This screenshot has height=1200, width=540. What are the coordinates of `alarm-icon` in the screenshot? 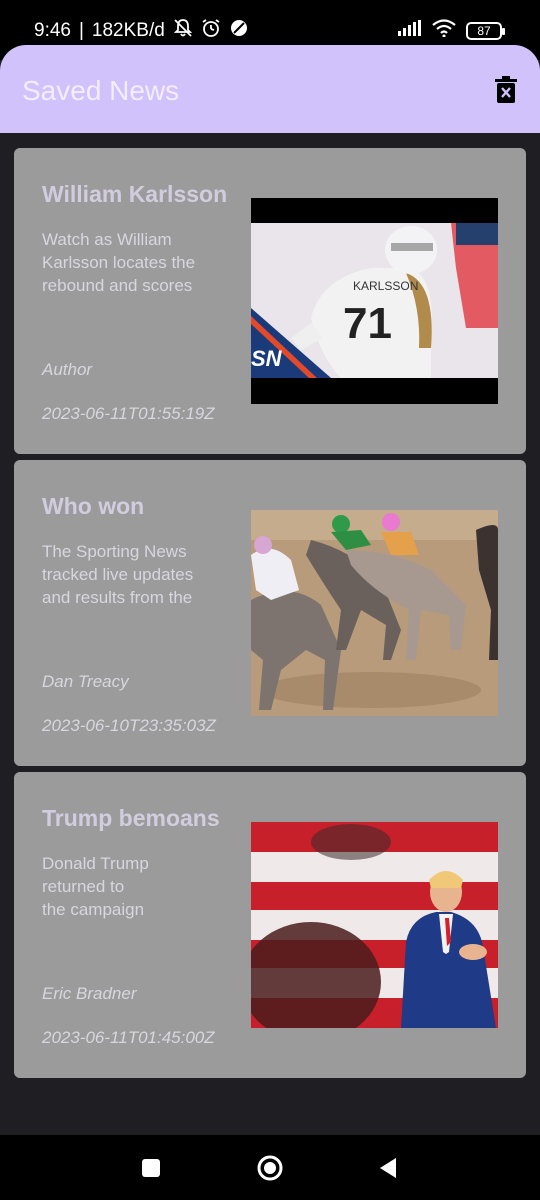 It's located at (211, 31).